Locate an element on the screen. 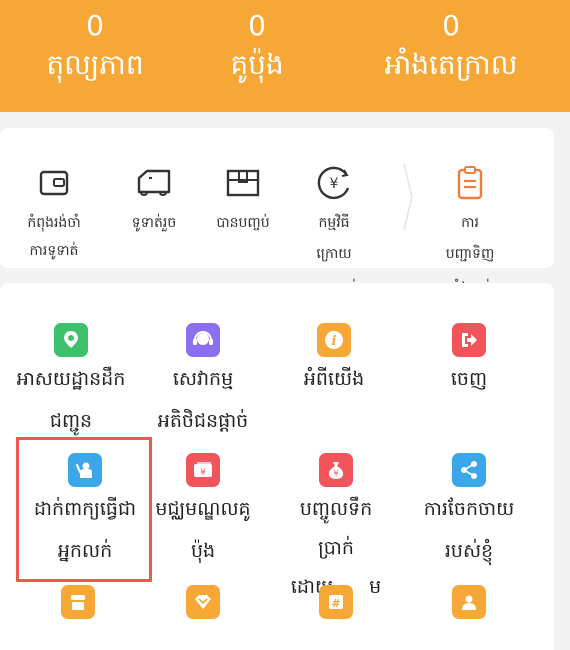 The height and width of the screenshot is (650, 570). diamond-icon is located at coordinates (203, 602).